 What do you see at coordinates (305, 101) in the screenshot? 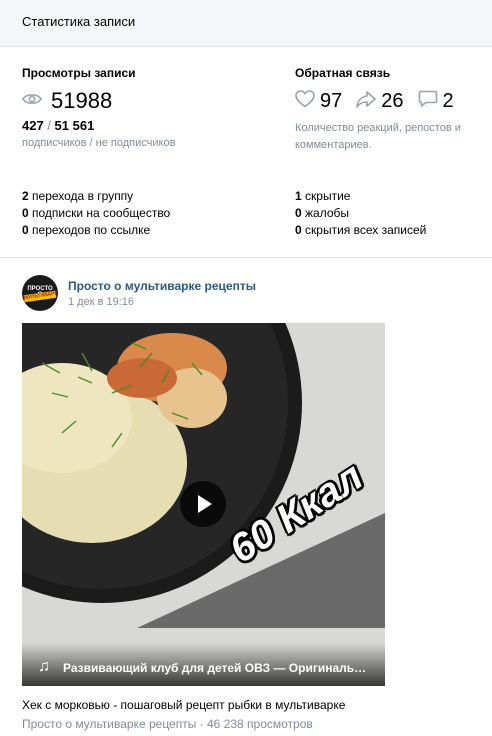
I see `heart-icon` at bounding box center [305, 101].